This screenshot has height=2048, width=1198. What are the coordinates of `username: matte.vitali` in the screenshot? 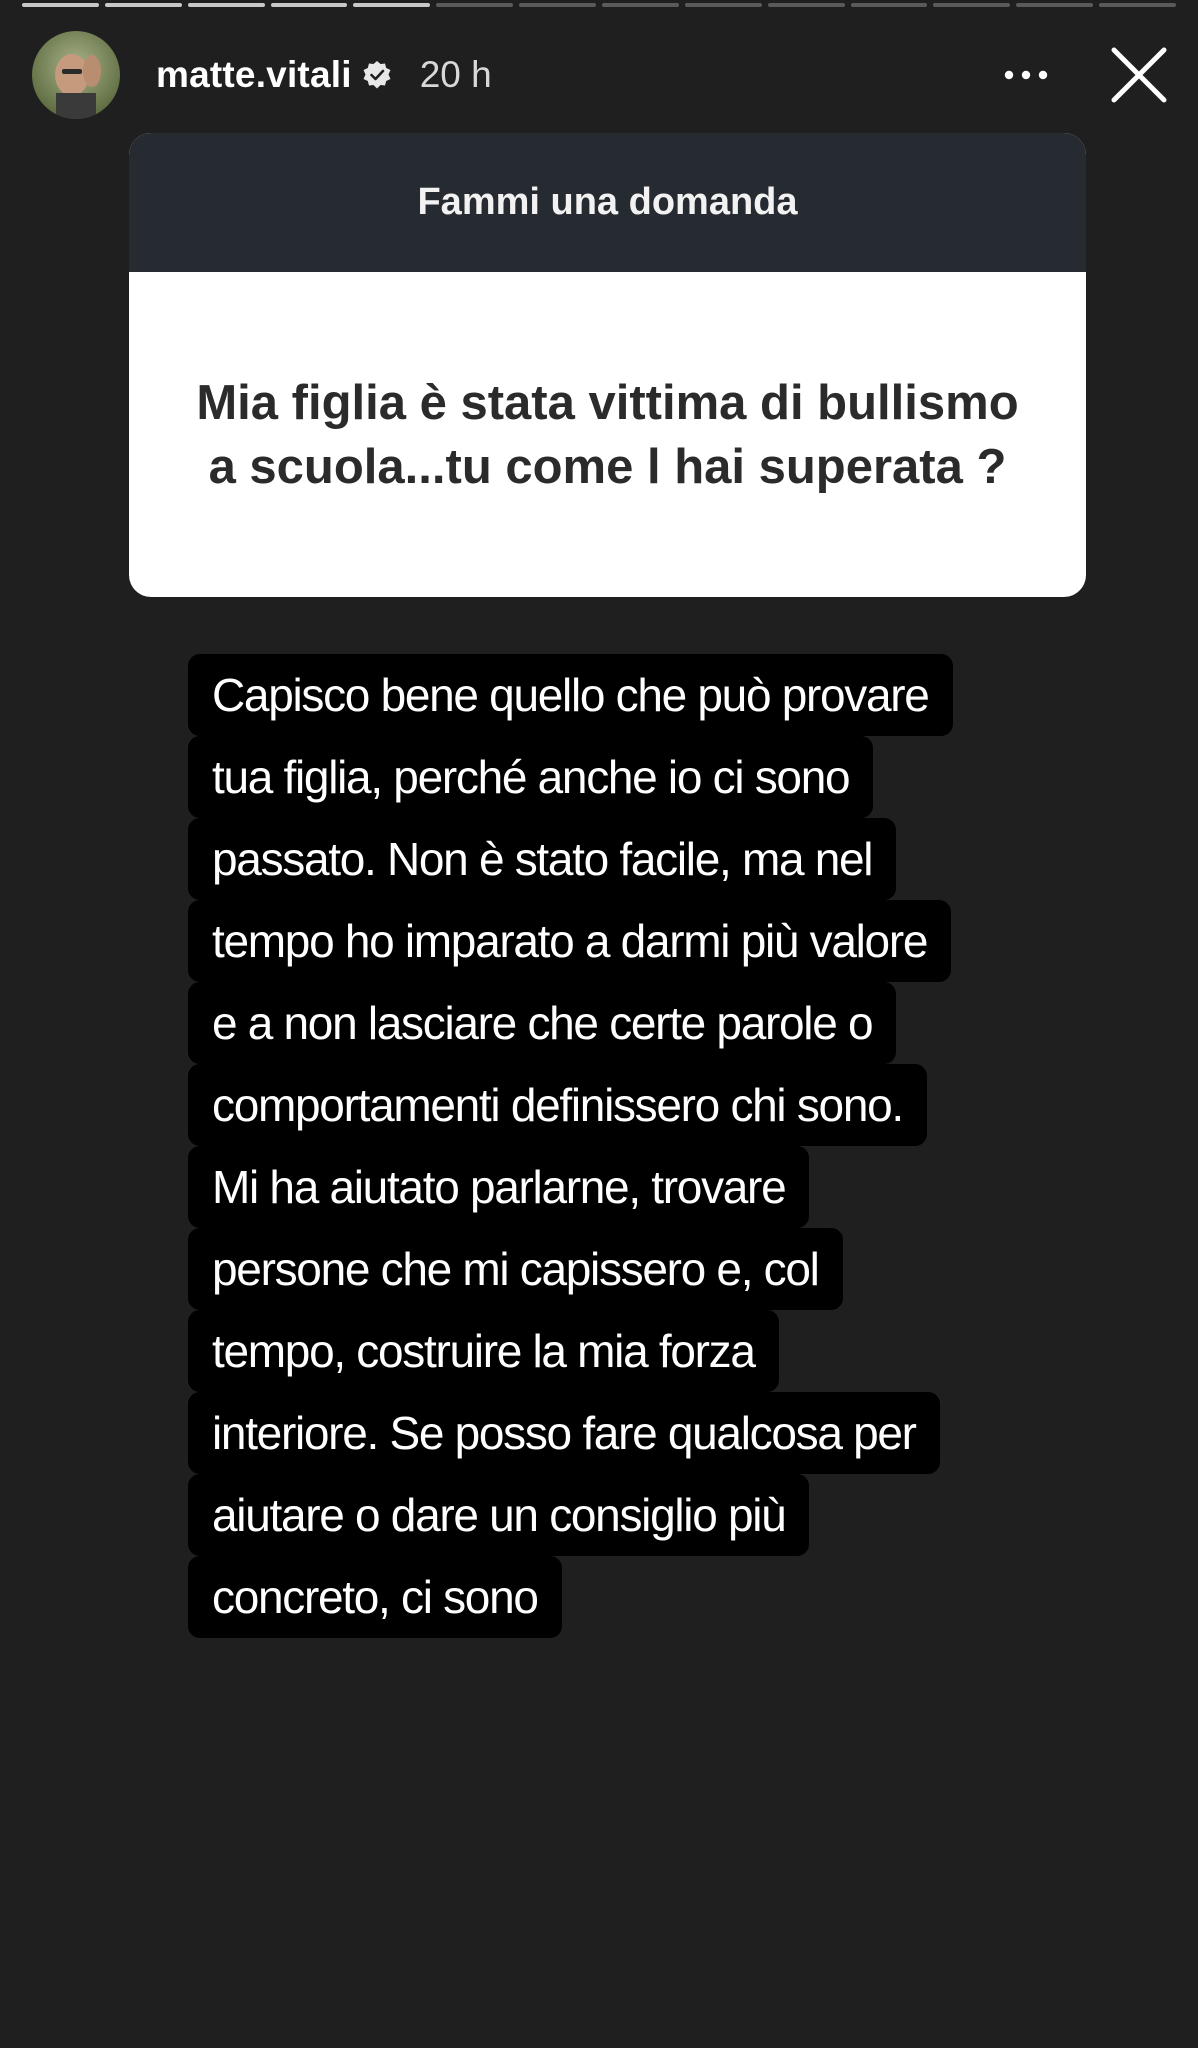 It's located at (254, 75).